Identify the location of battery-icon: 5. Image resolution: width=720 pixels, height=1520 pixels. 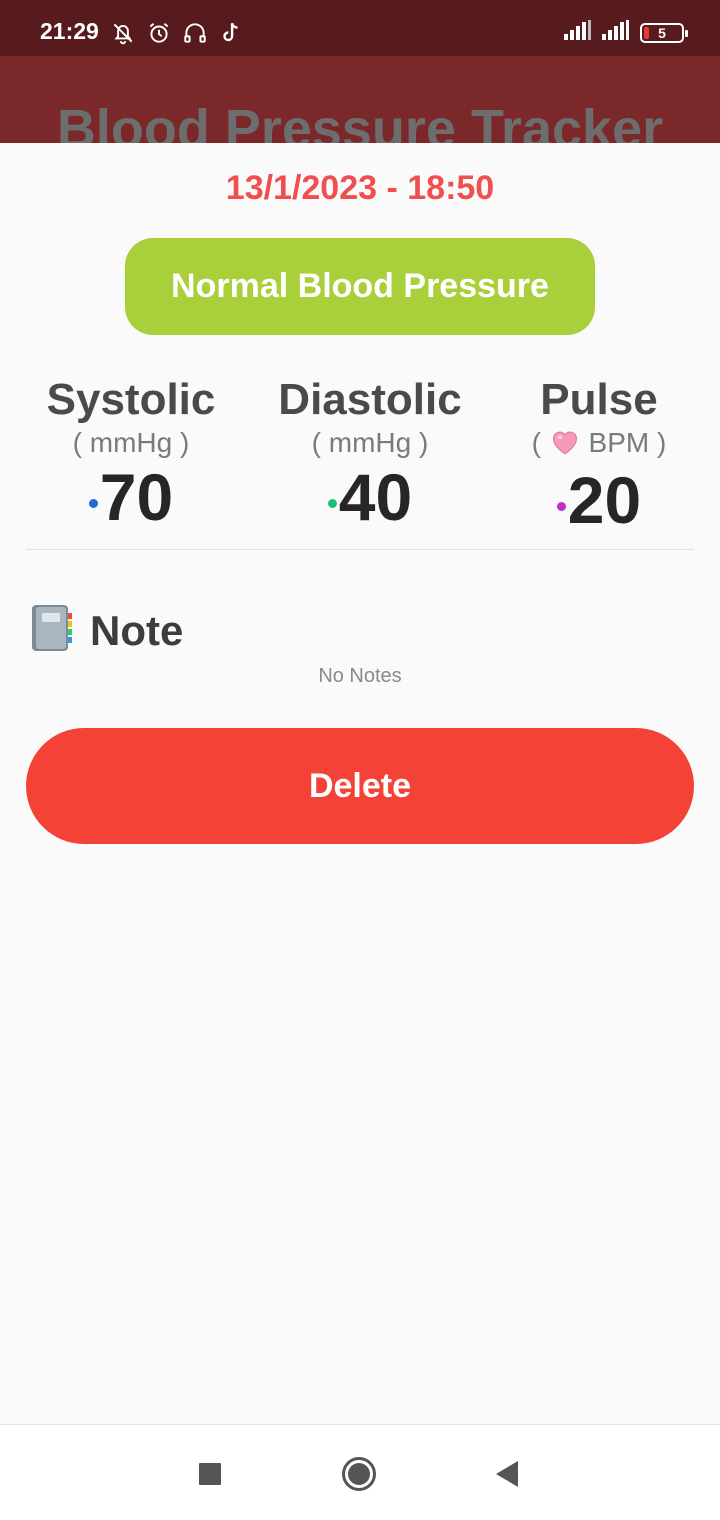
(664, 32).